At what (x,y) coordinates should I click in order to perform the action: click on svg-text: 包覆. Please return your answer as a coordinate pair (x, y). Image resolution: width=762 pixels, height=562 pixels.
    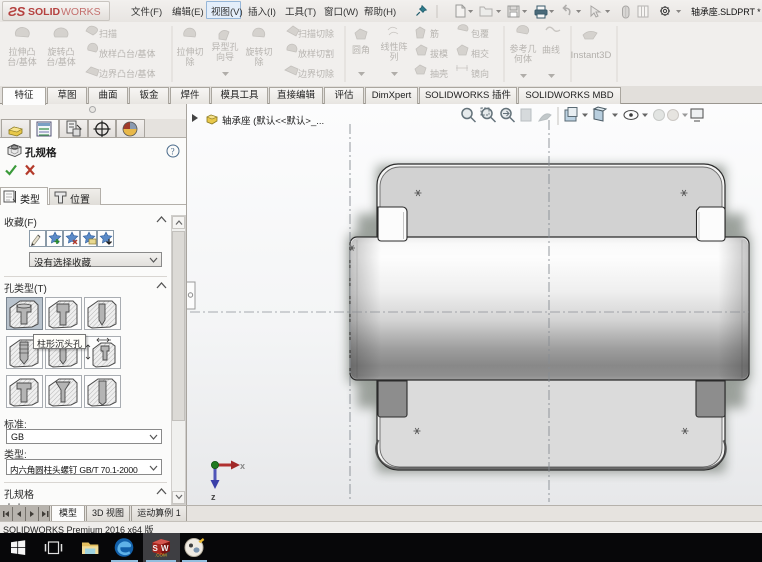
    Looking at the image, I should click on (480, 33).